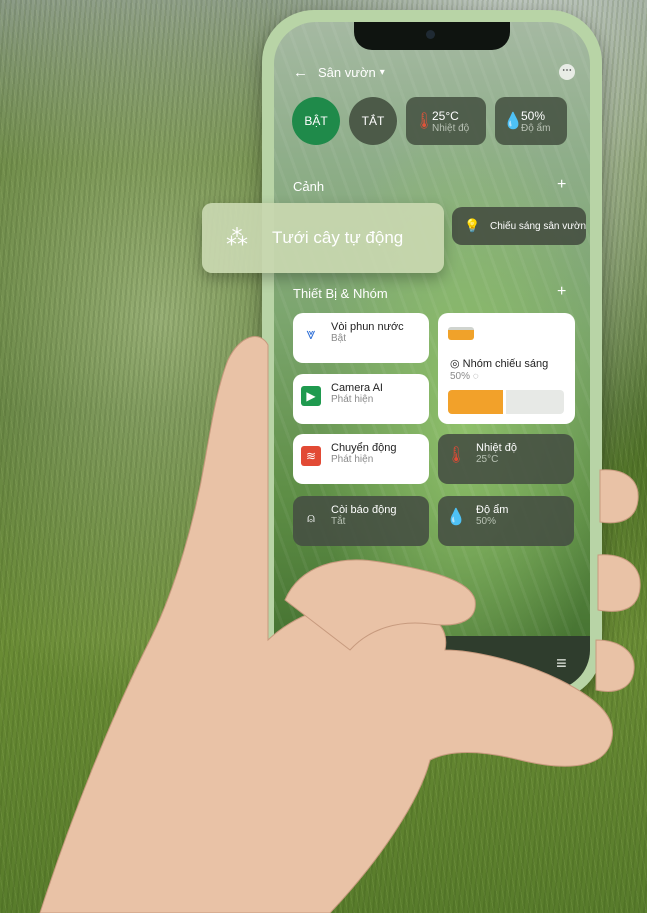 The width and height of the screenshot is (647, 913). I want to click on sprinkler-icon: ⁂, so click(237, 237).